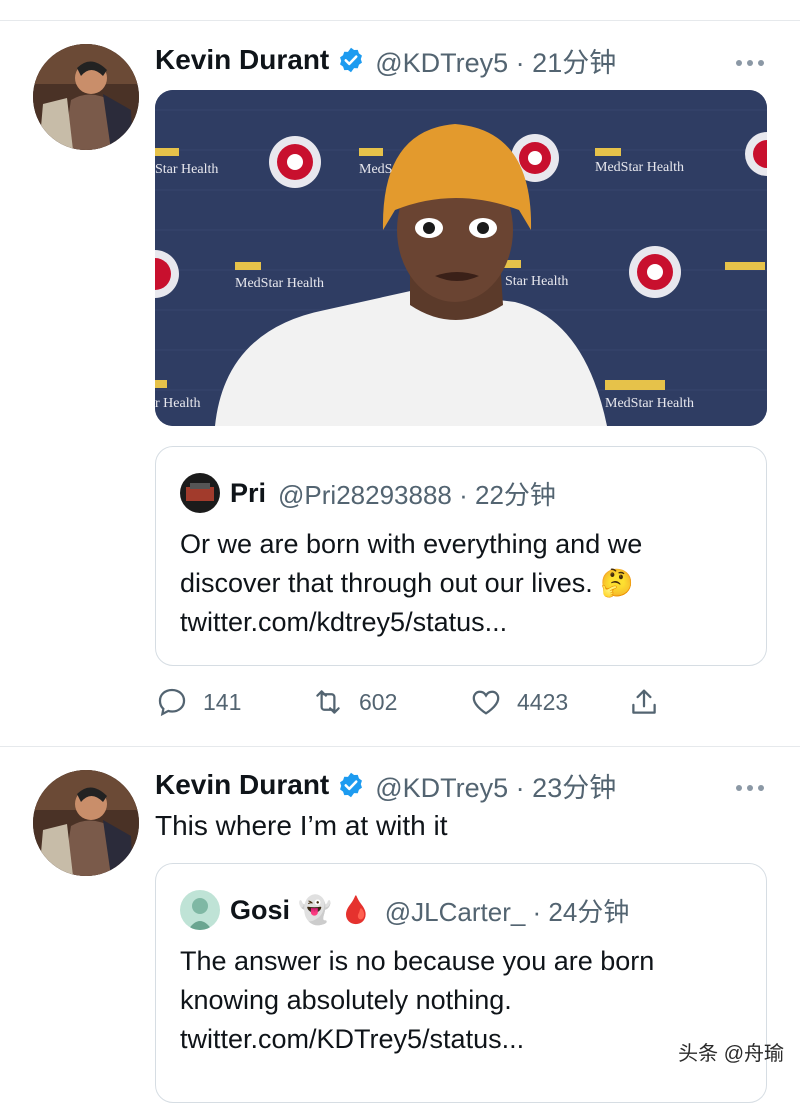 The height and width of the screenshot is (1103, 800). What do you see at coordinates (411, 544) in the screenshot?
I see `quoted-text-line: Or we are born with everything and we` at bounding box center [411, 544].